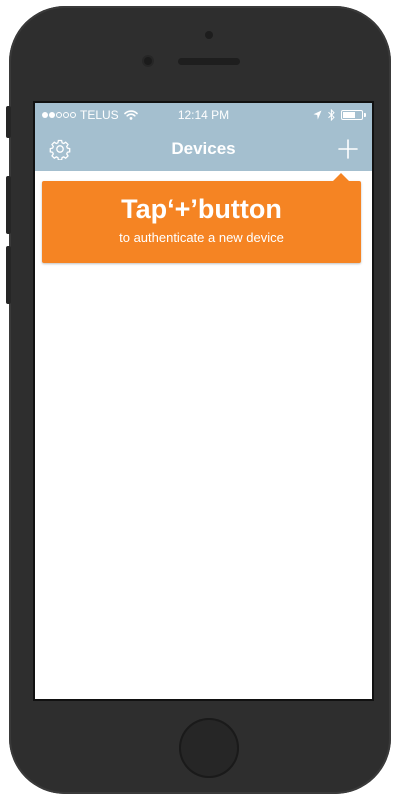  What do you see at coordinates (339, 115) in the screenshot?
I see `status-right-icons` at bounding box center [339, 115].